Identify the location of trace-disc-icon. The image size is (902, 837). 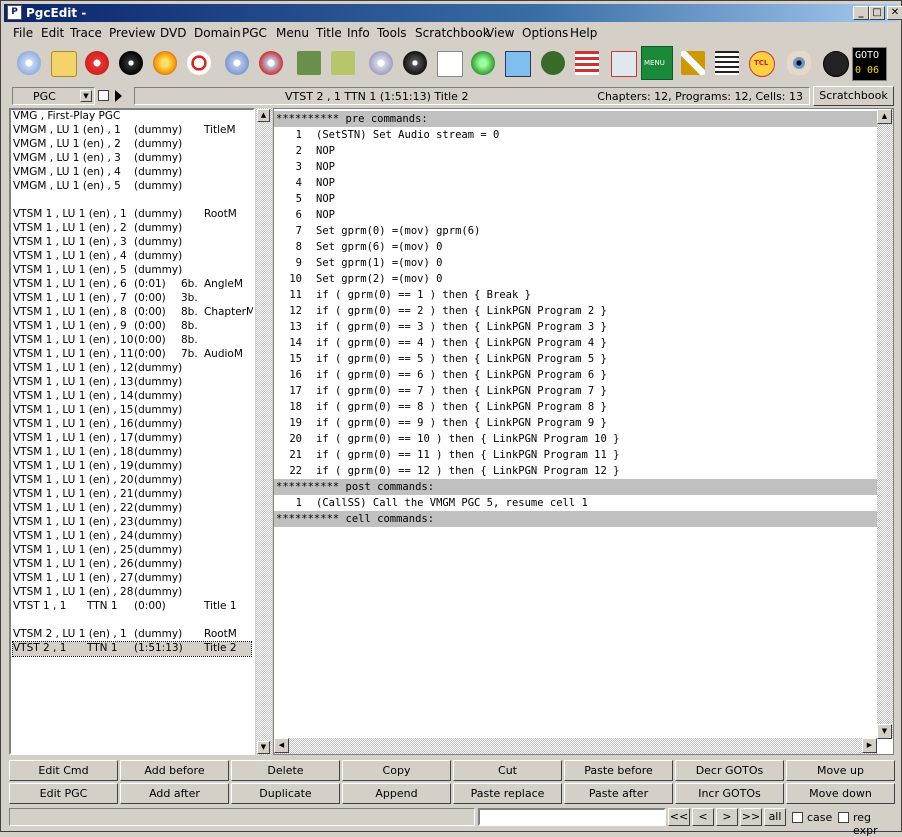
(97, 63).